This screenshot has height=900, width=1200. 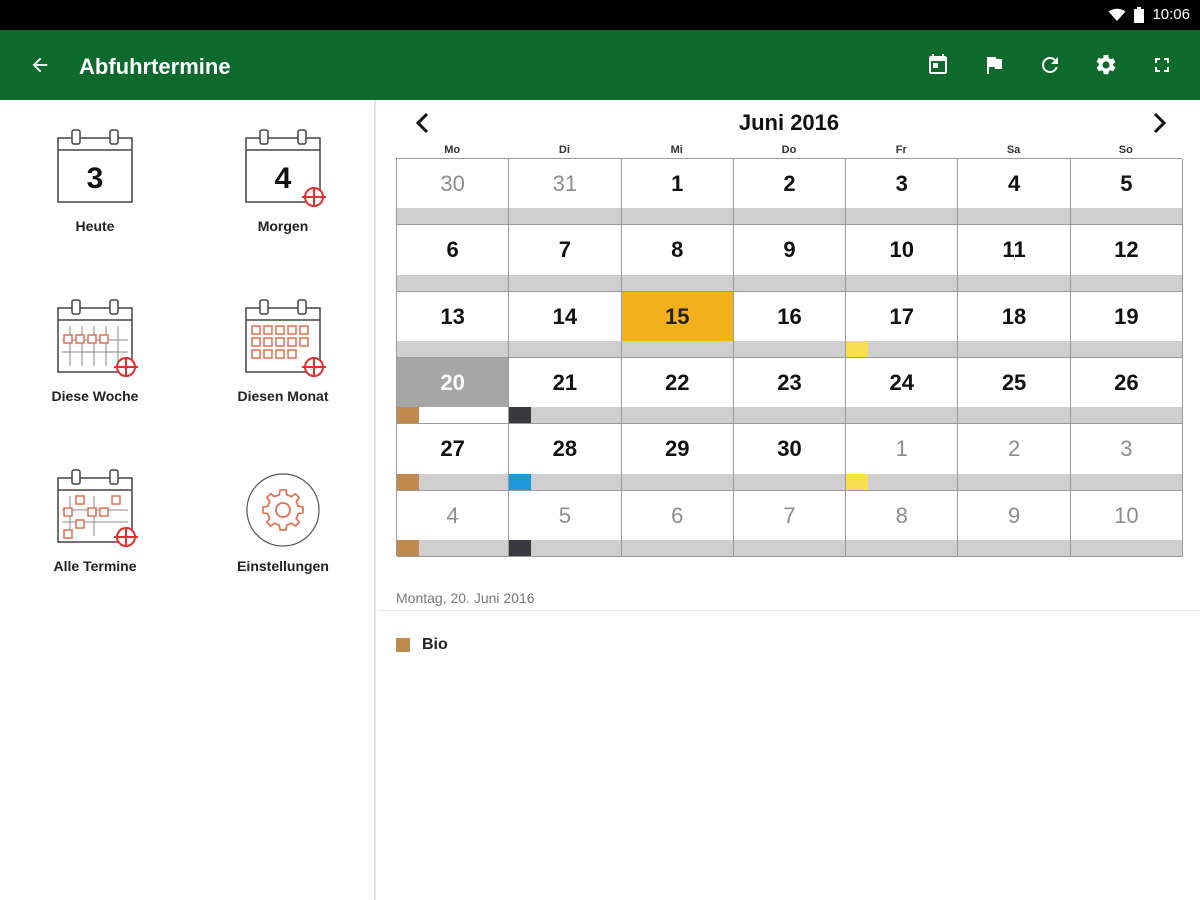 I want to click on day-cell: 26, so click(x=1126, y=391).